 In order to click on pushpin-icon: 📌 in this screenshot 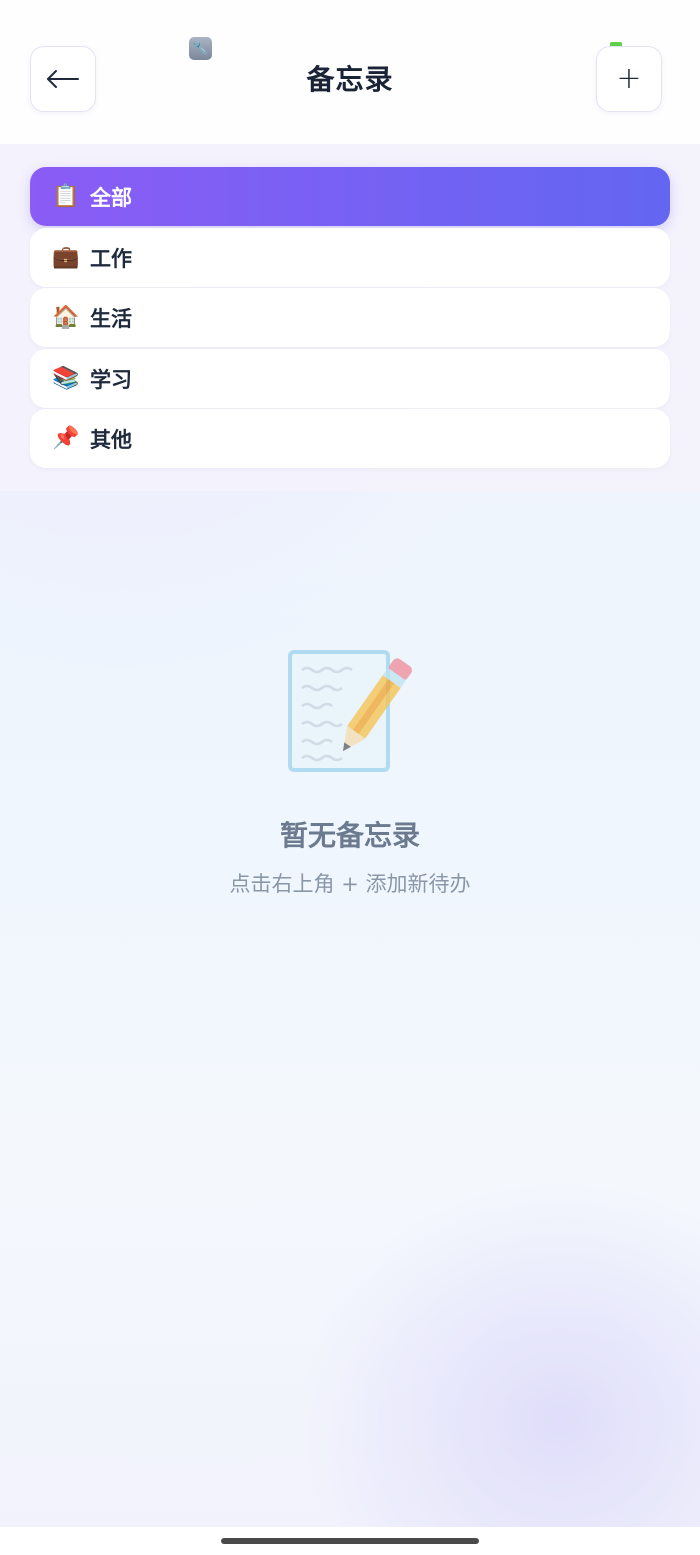, I will do `click(66, 438)`.